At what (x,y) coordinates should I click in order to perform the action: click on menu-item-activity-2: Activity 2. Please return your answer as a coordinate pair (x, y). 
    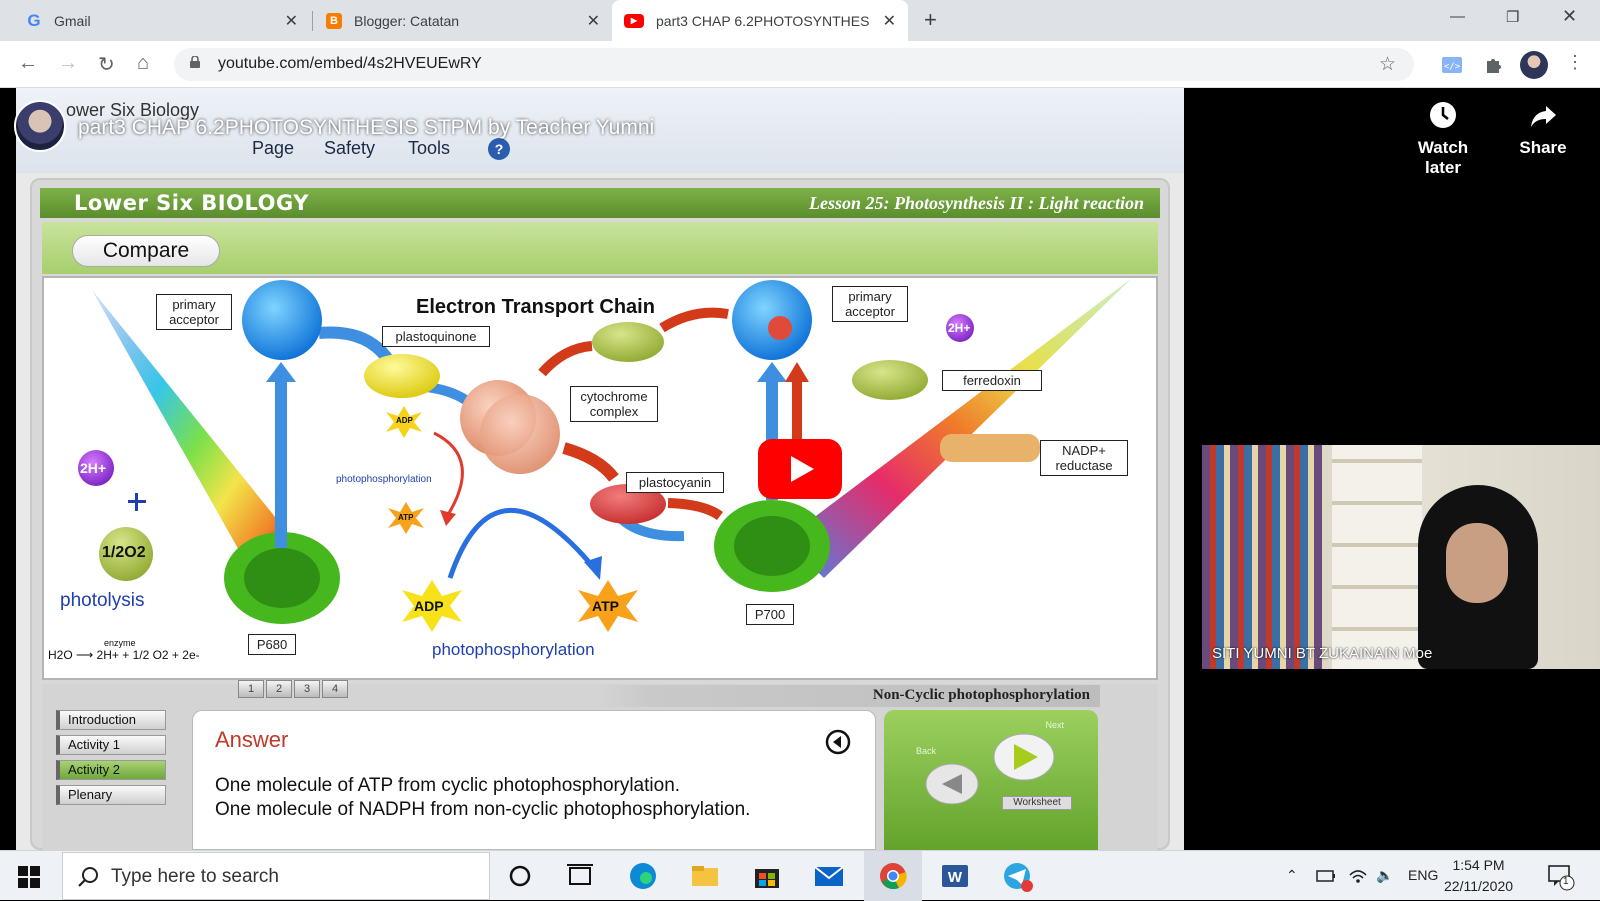
    Looking at the image, I should click on (111, 770).